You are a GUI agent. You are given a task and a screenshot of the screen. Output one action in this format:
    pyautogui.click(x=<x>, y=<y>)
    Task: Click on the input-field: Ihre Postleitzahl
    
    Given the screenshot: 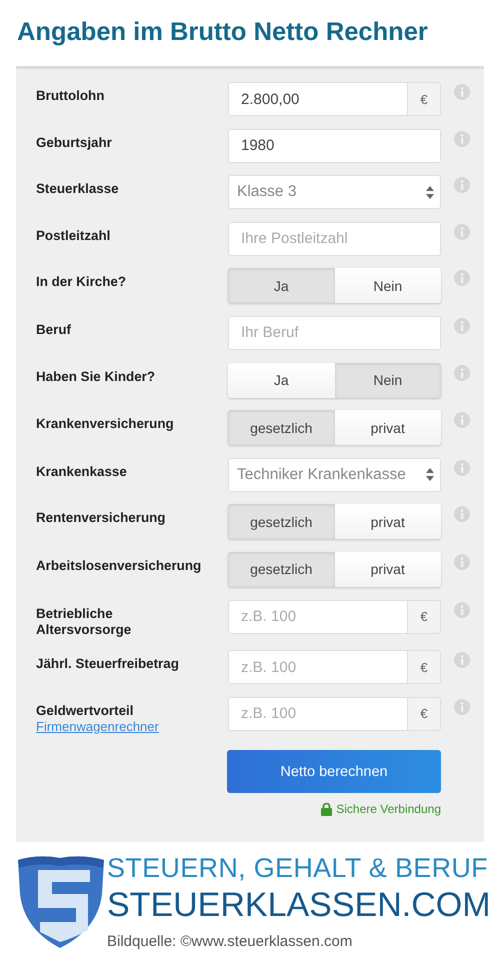 What is the action you would take?
    pyautogui.click(x=334, y=239)
    